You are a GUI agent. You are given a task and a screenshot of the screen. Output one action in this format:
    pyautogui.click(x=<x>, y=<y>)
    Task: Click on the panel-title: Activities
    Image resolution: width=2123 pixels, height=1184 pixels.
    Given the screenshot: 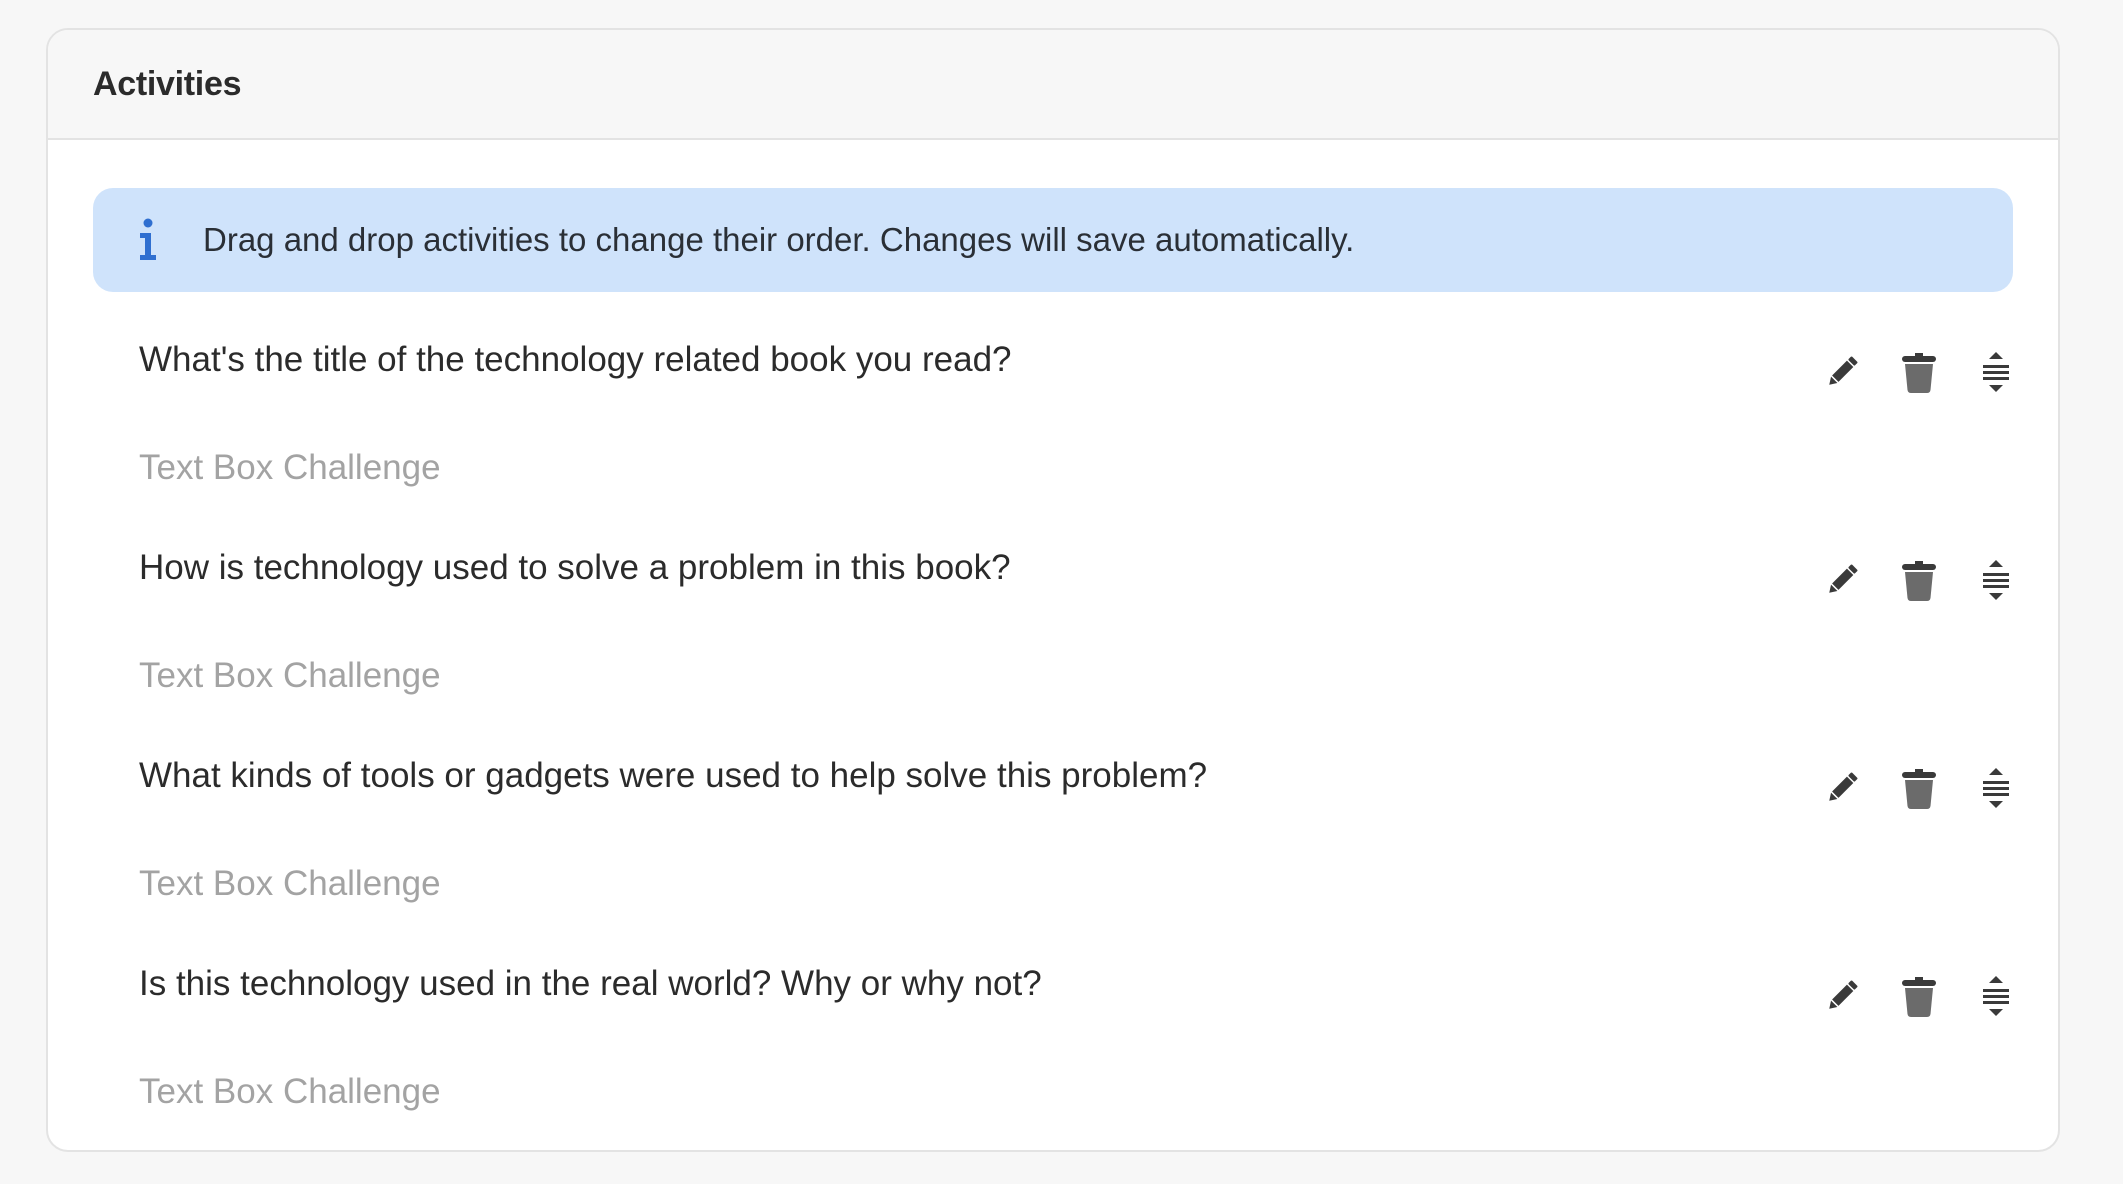 What is the action you would take?
    pyautogui.click(x=167, y=83)
    